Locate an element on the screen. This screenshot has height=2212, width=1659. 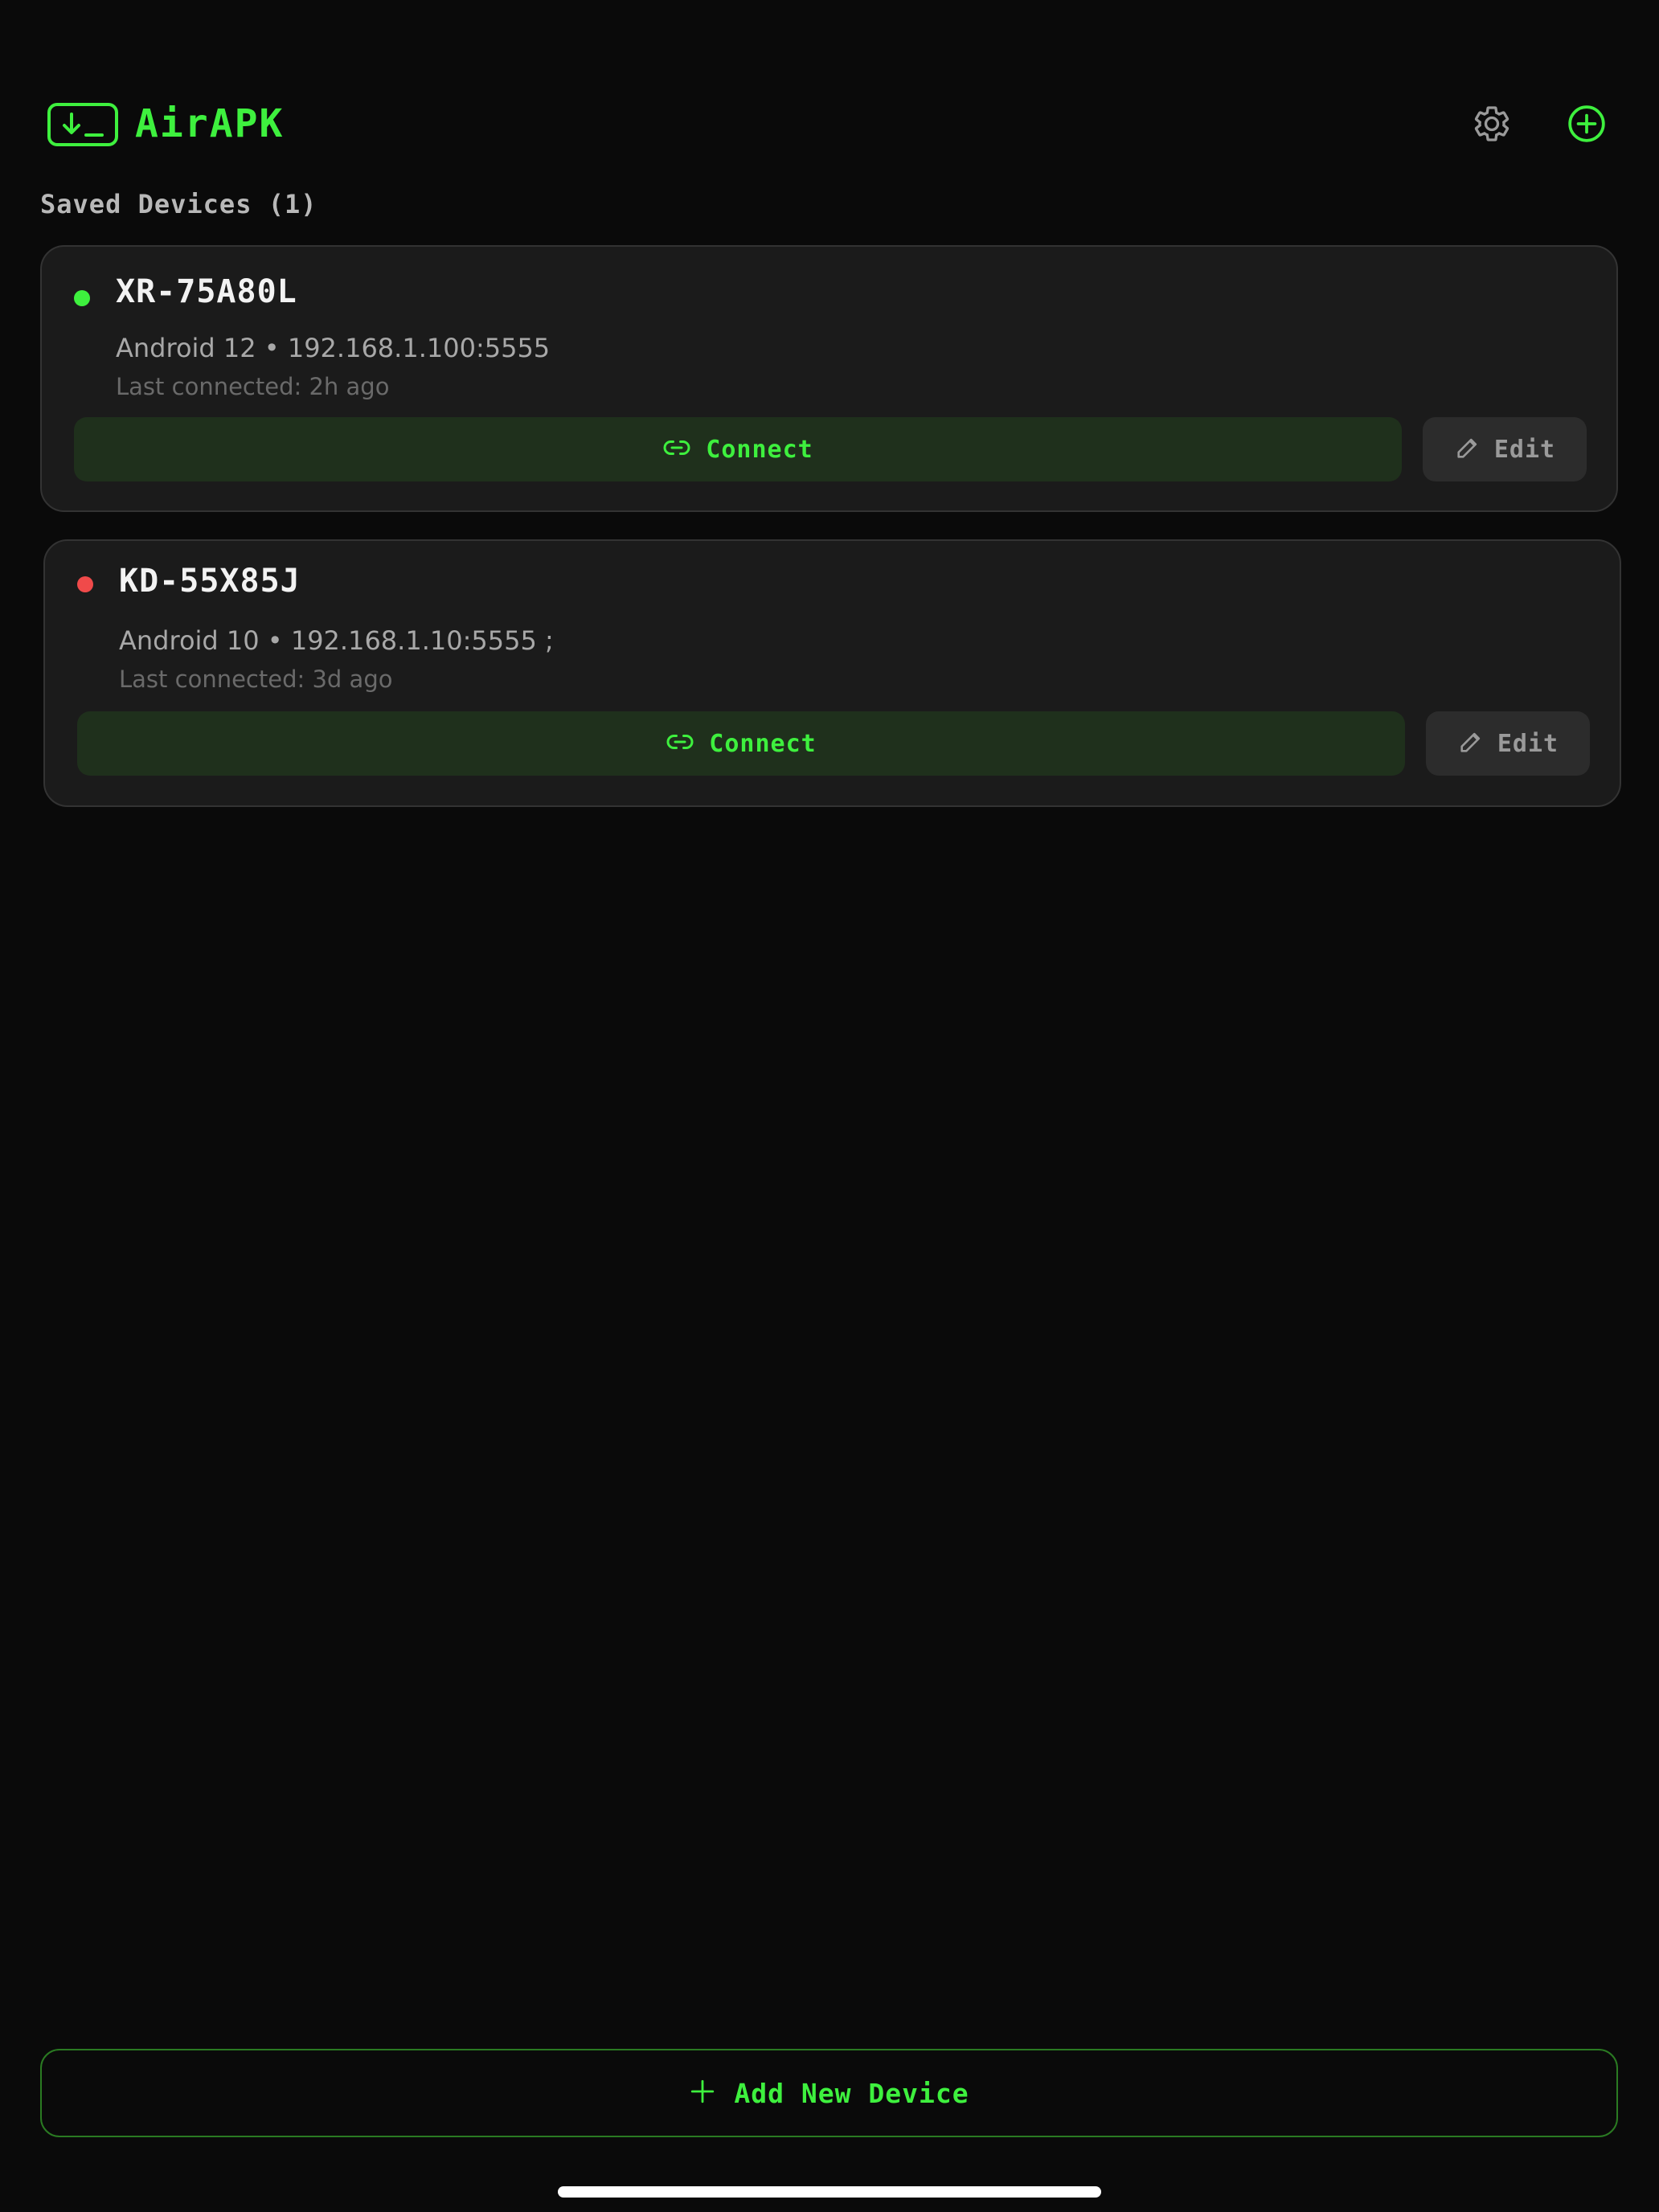
gear-icon is located at coordinates (1492, 125).